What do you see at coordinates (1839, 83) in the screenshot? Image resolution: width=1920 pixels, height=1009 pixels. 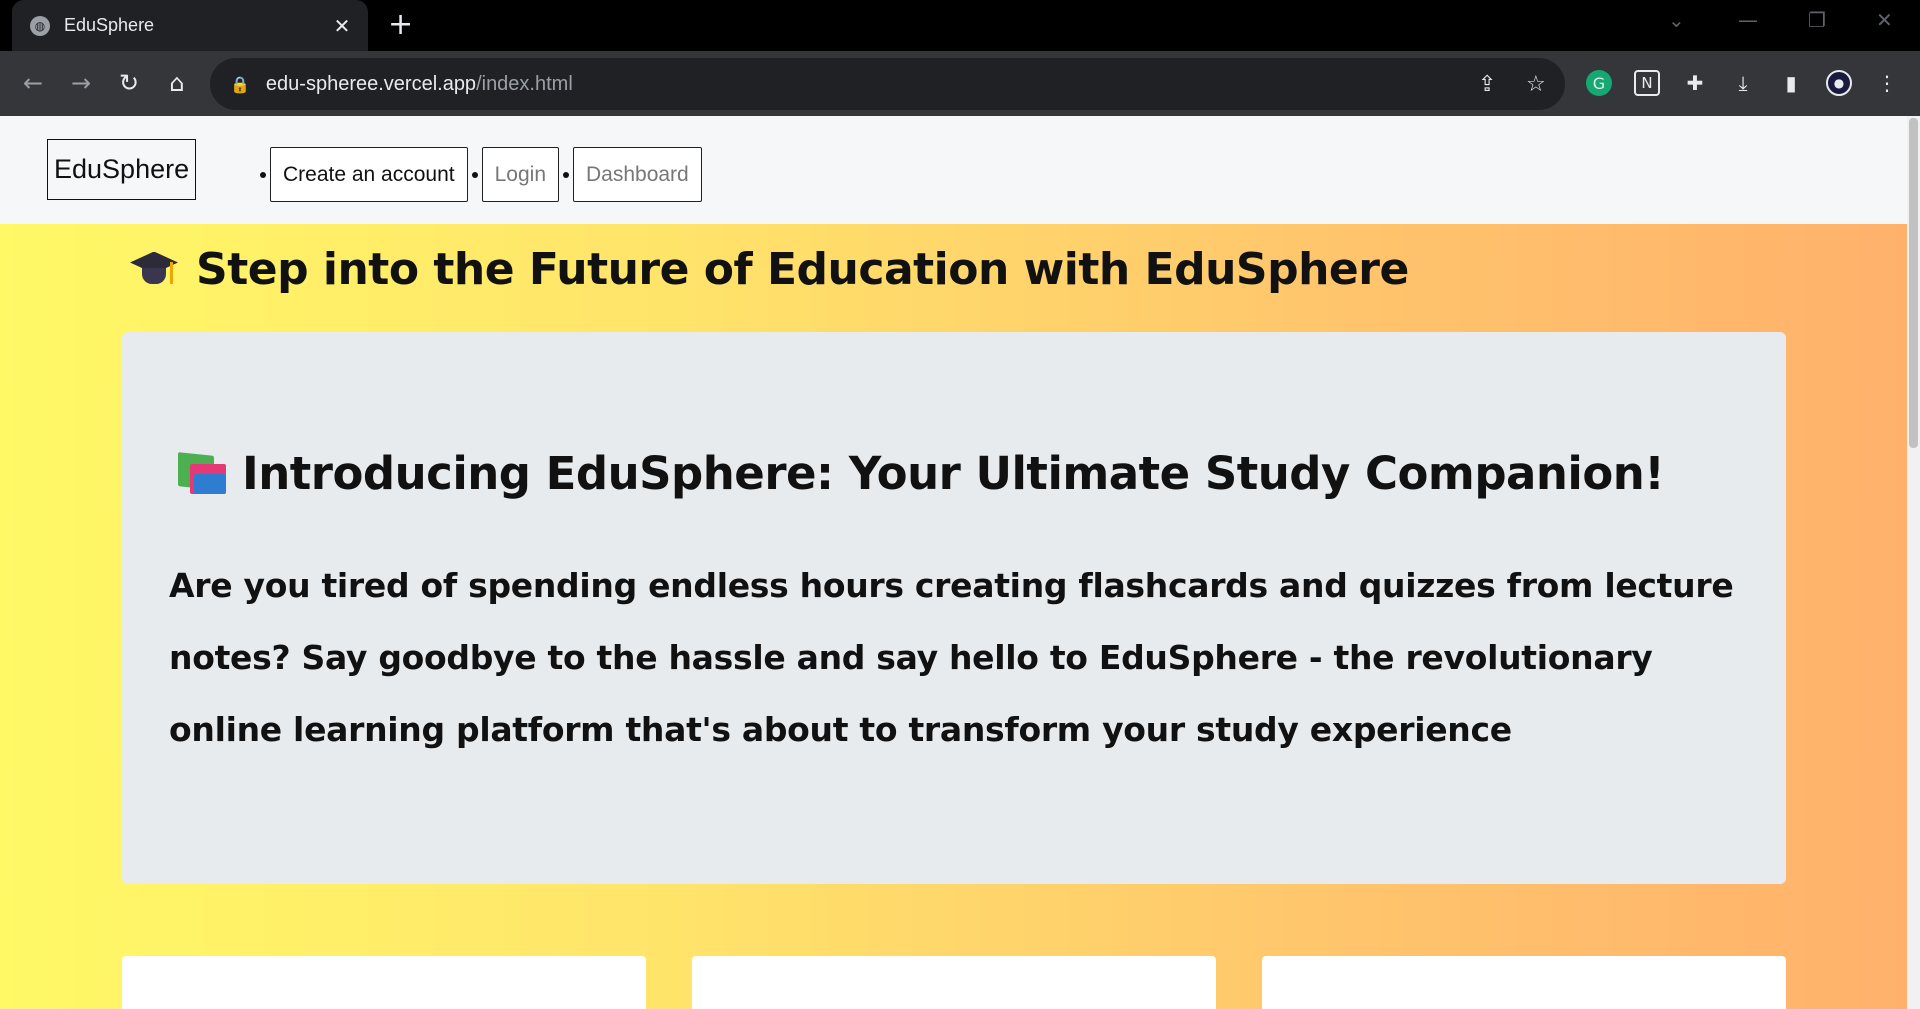 I see `profile-avatar: ●` at bounding box center [1839, 83].